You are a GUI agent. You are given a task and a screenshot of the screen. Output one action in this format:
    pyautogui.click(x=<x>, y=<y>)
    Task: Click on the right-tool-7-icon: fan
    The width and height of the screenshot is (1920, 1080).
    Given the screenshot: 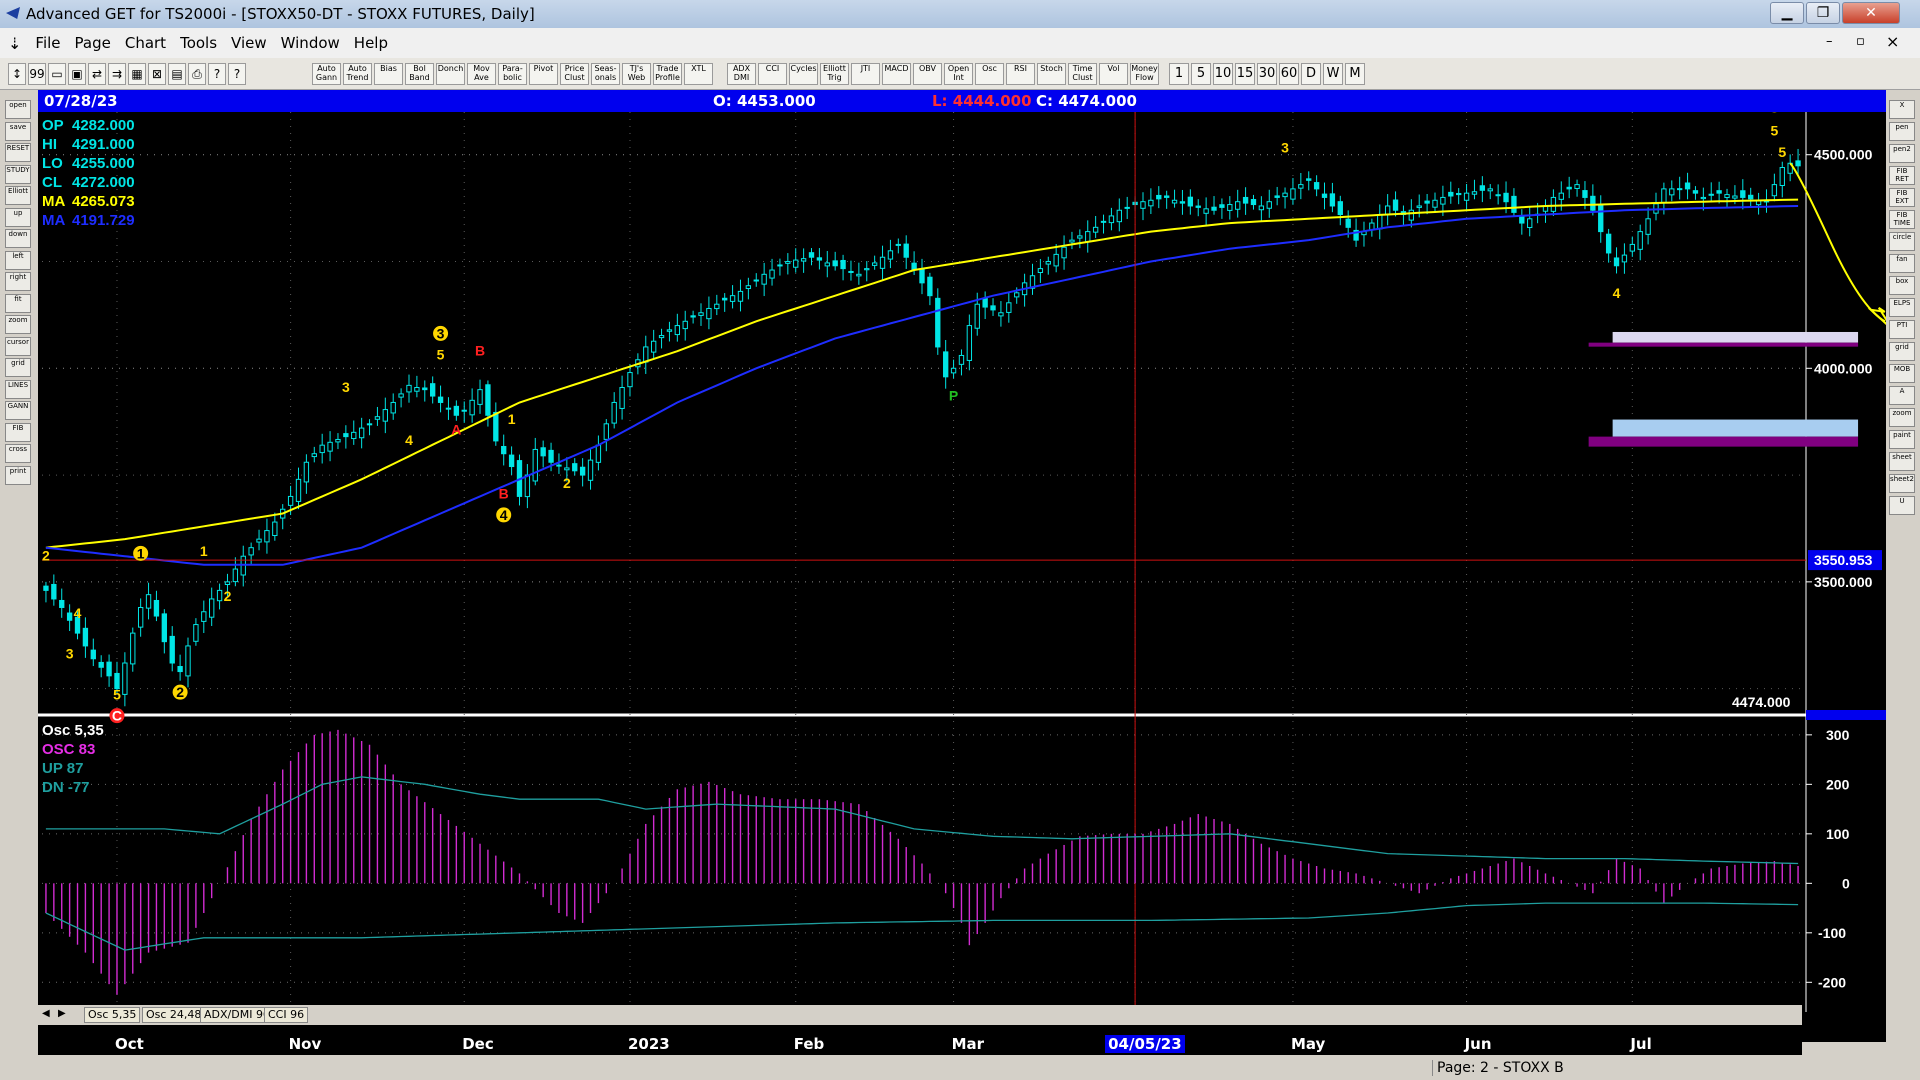 What is the action you would take?
    pyautogui.click(x=1902, y=263)
    